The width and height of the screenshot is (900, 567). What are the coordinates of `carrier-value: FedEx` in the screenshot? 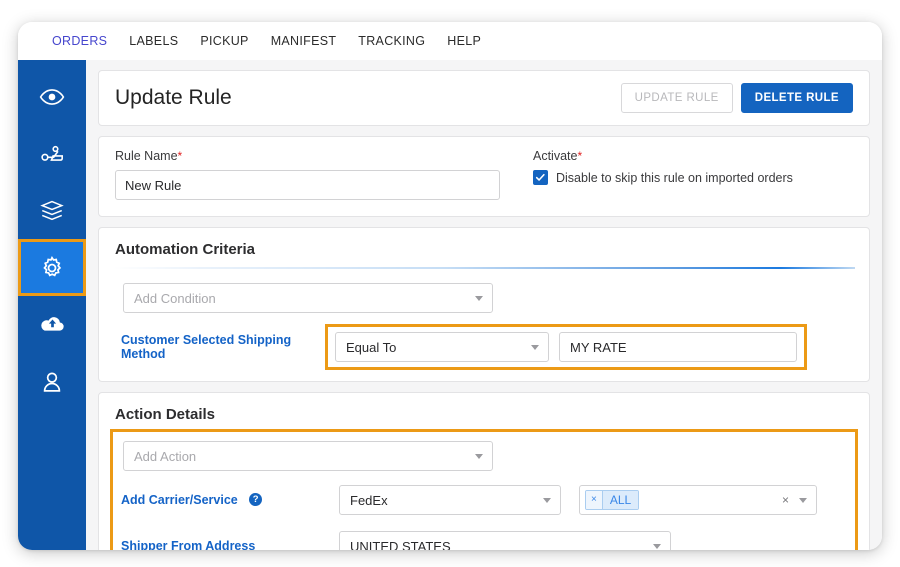 It's located at (369, 500).